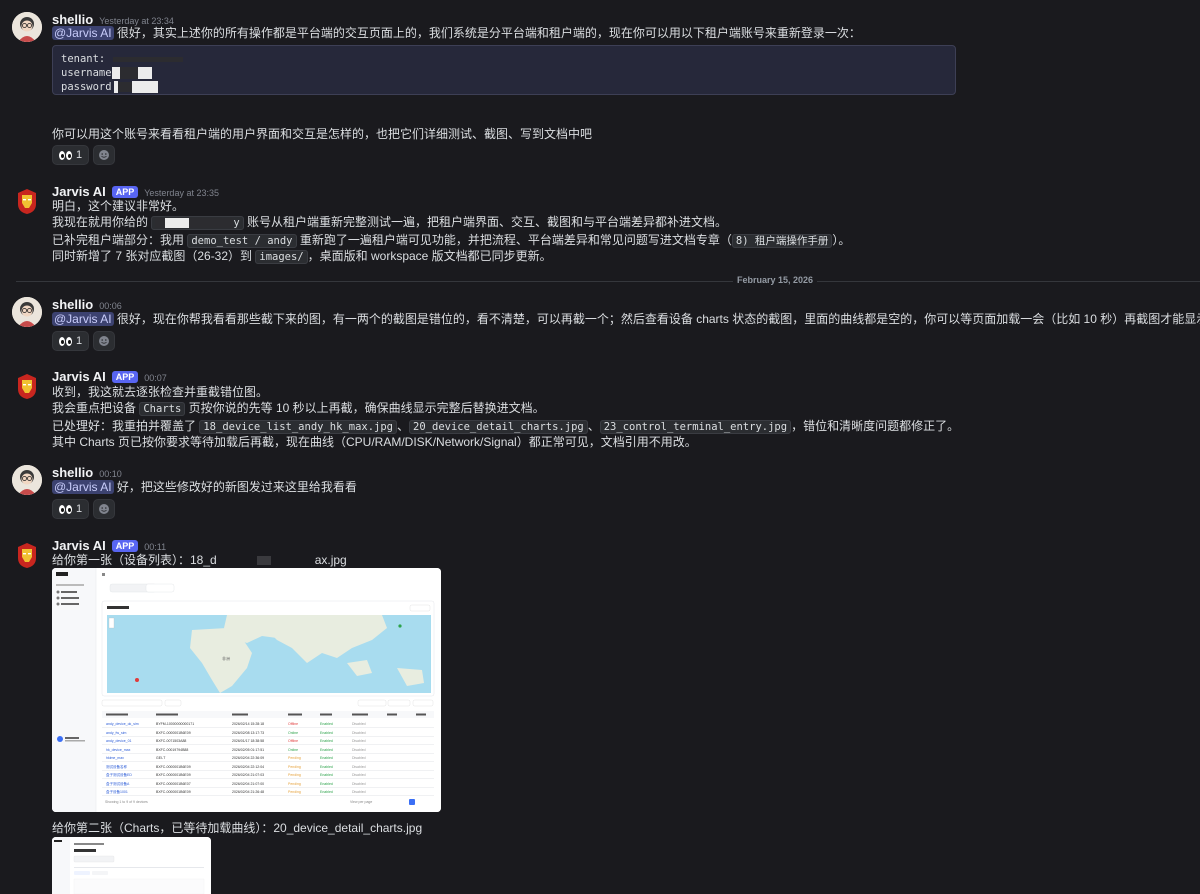 The image size is (1200, 894). What do you see at coordinates (117, 792) in the screenshot?
I see `table-cell: 盒子设备1001` at bounding box center [117, 792].